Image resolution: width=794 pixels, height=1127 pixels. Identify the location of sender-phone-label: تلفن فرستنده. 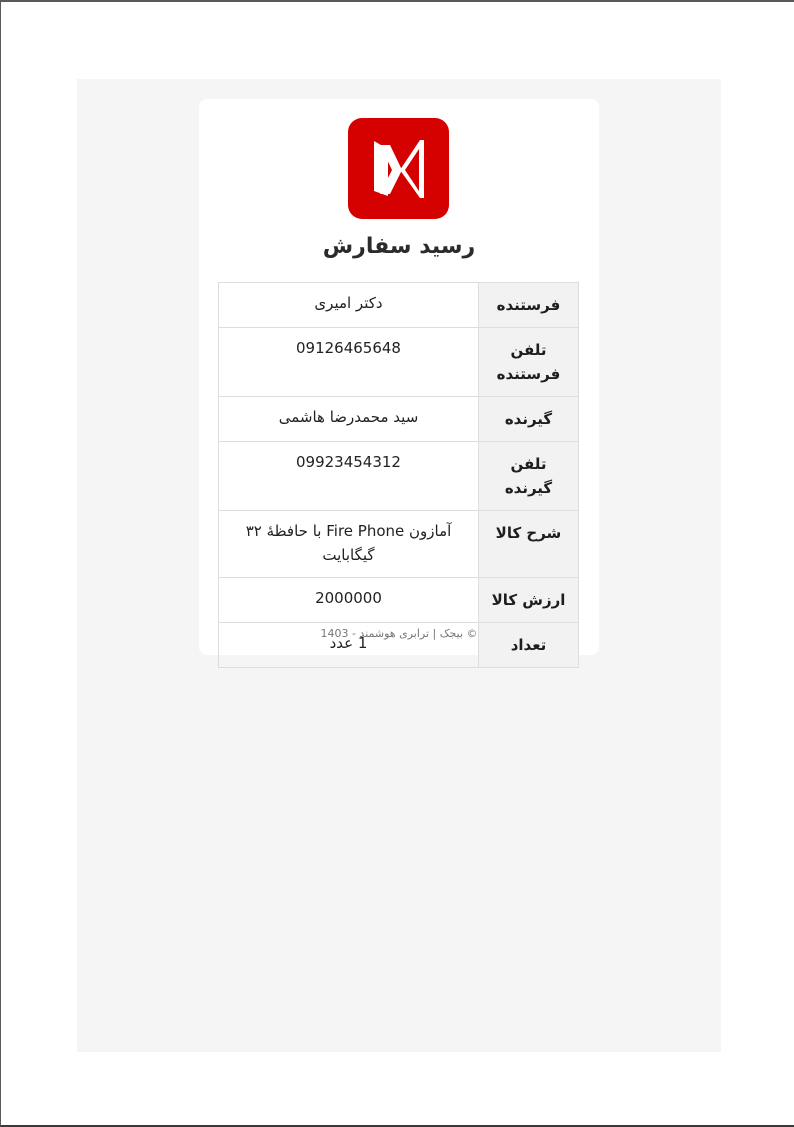
(528, 362).